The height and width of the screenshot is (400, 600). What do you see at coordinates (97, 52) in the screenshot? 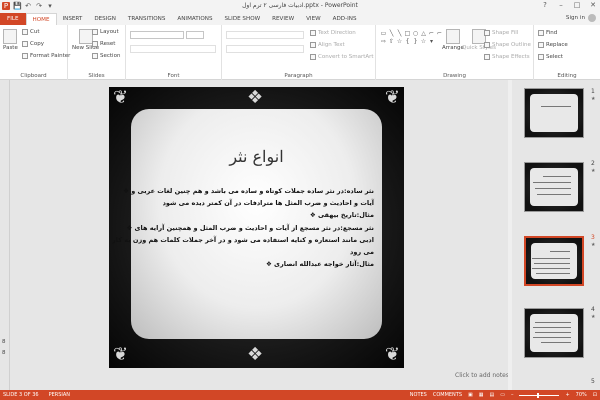
I see `slides-group: New Slide Layout Reset Section Slides` at bounding box center [97, 52].